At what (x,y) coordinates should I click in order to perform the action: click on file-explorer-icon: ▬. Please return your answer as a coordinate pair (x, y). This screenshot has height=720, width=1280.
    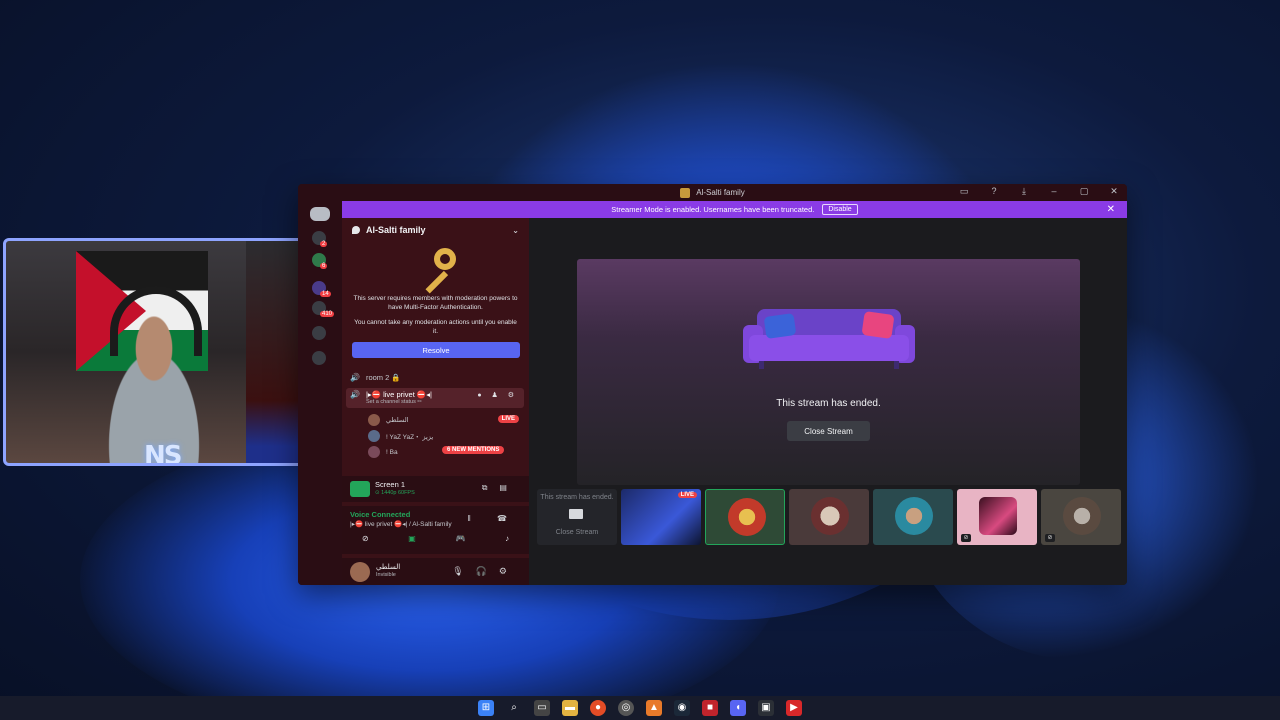
    Looking at the image, I should click on (570, 708).